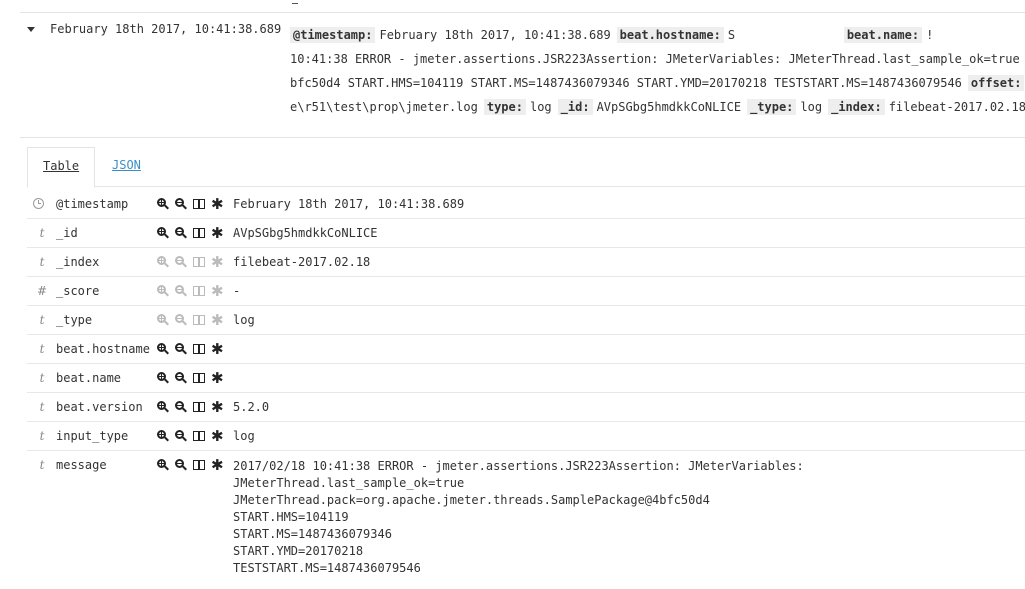  Describe the element at coordinates (526, 291) in the screenshot. I see `field-row: # _score ✱ -` at that location.